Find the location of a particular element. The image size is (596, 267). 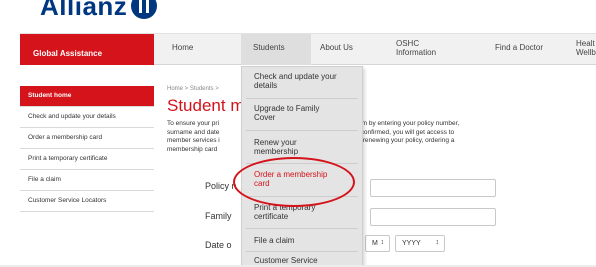

nav-item-label: Home is located at coordinates (183, 47).